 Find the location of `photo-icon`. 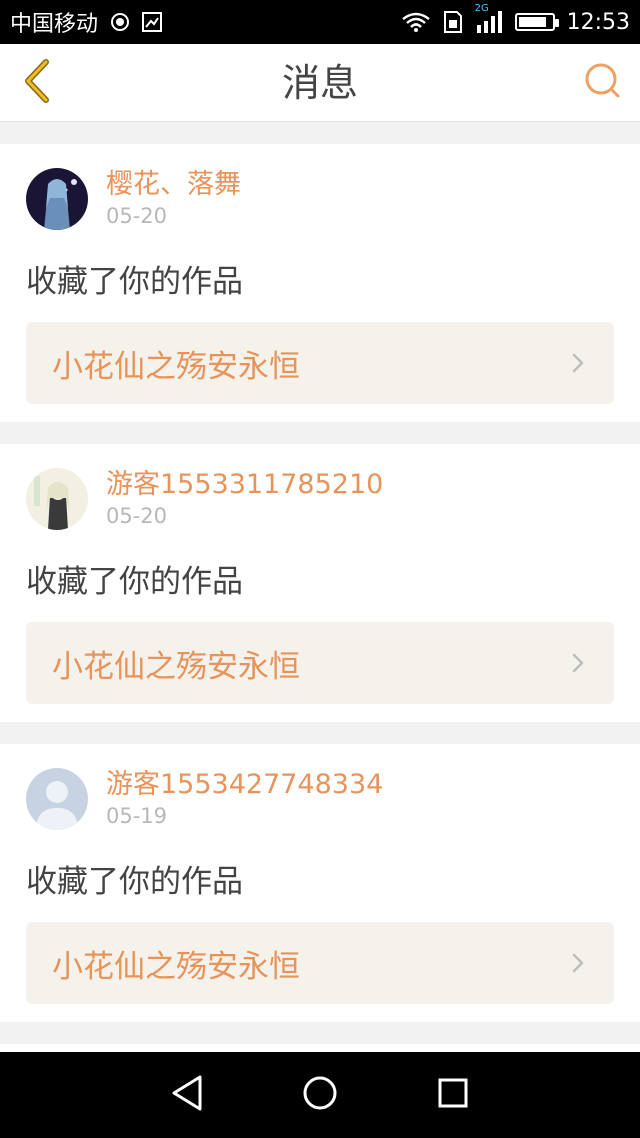

photo-icon is located at coordinates (152, 22).